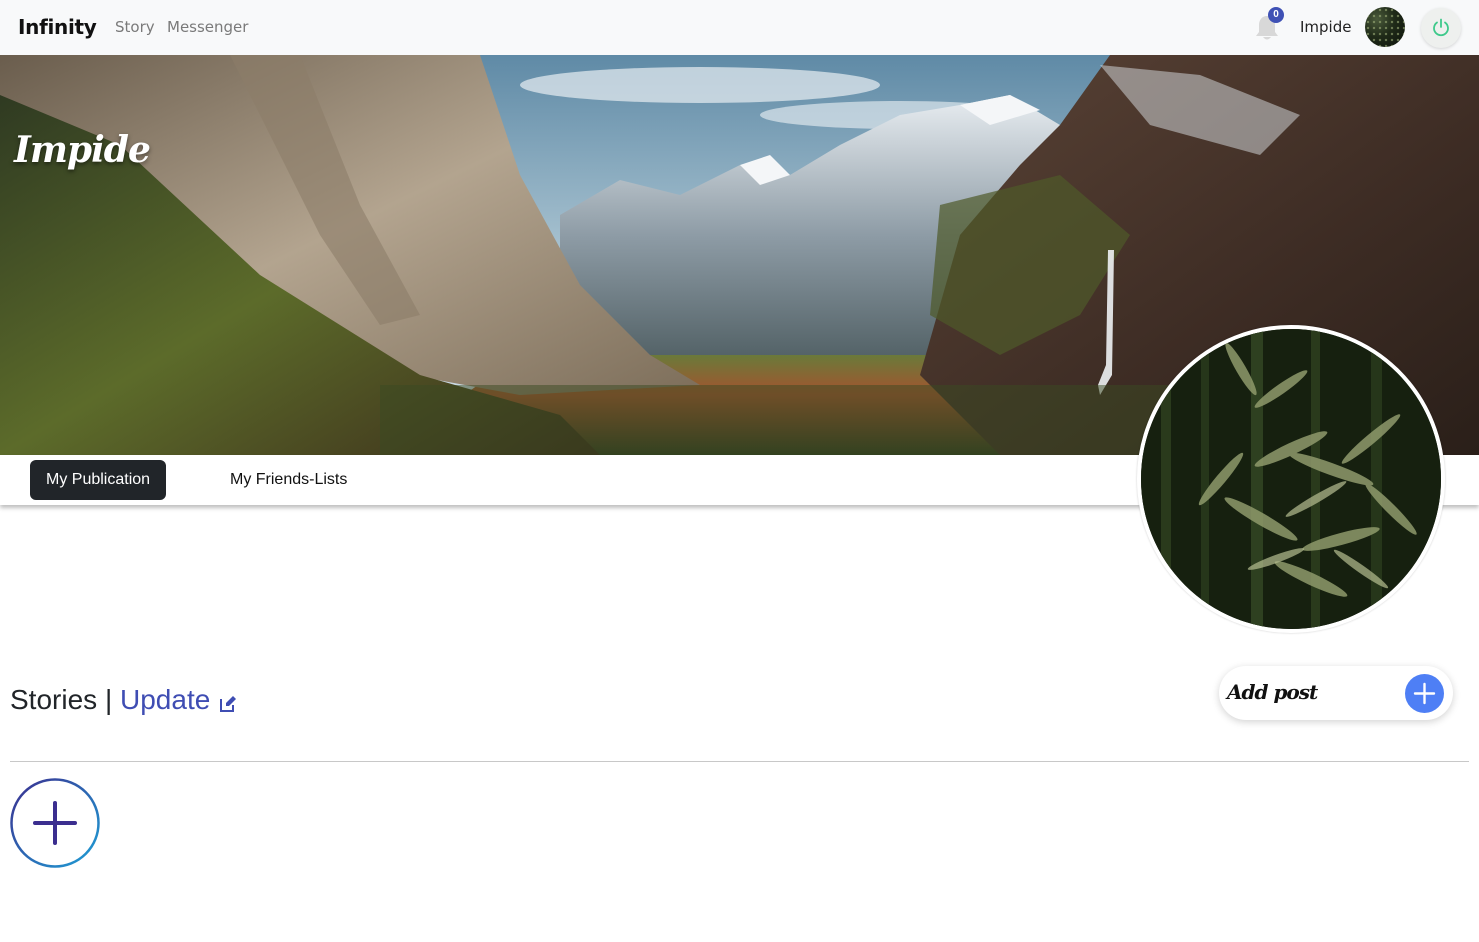  I want to click on stories-heading: Stories | Update, so click(110, 700).